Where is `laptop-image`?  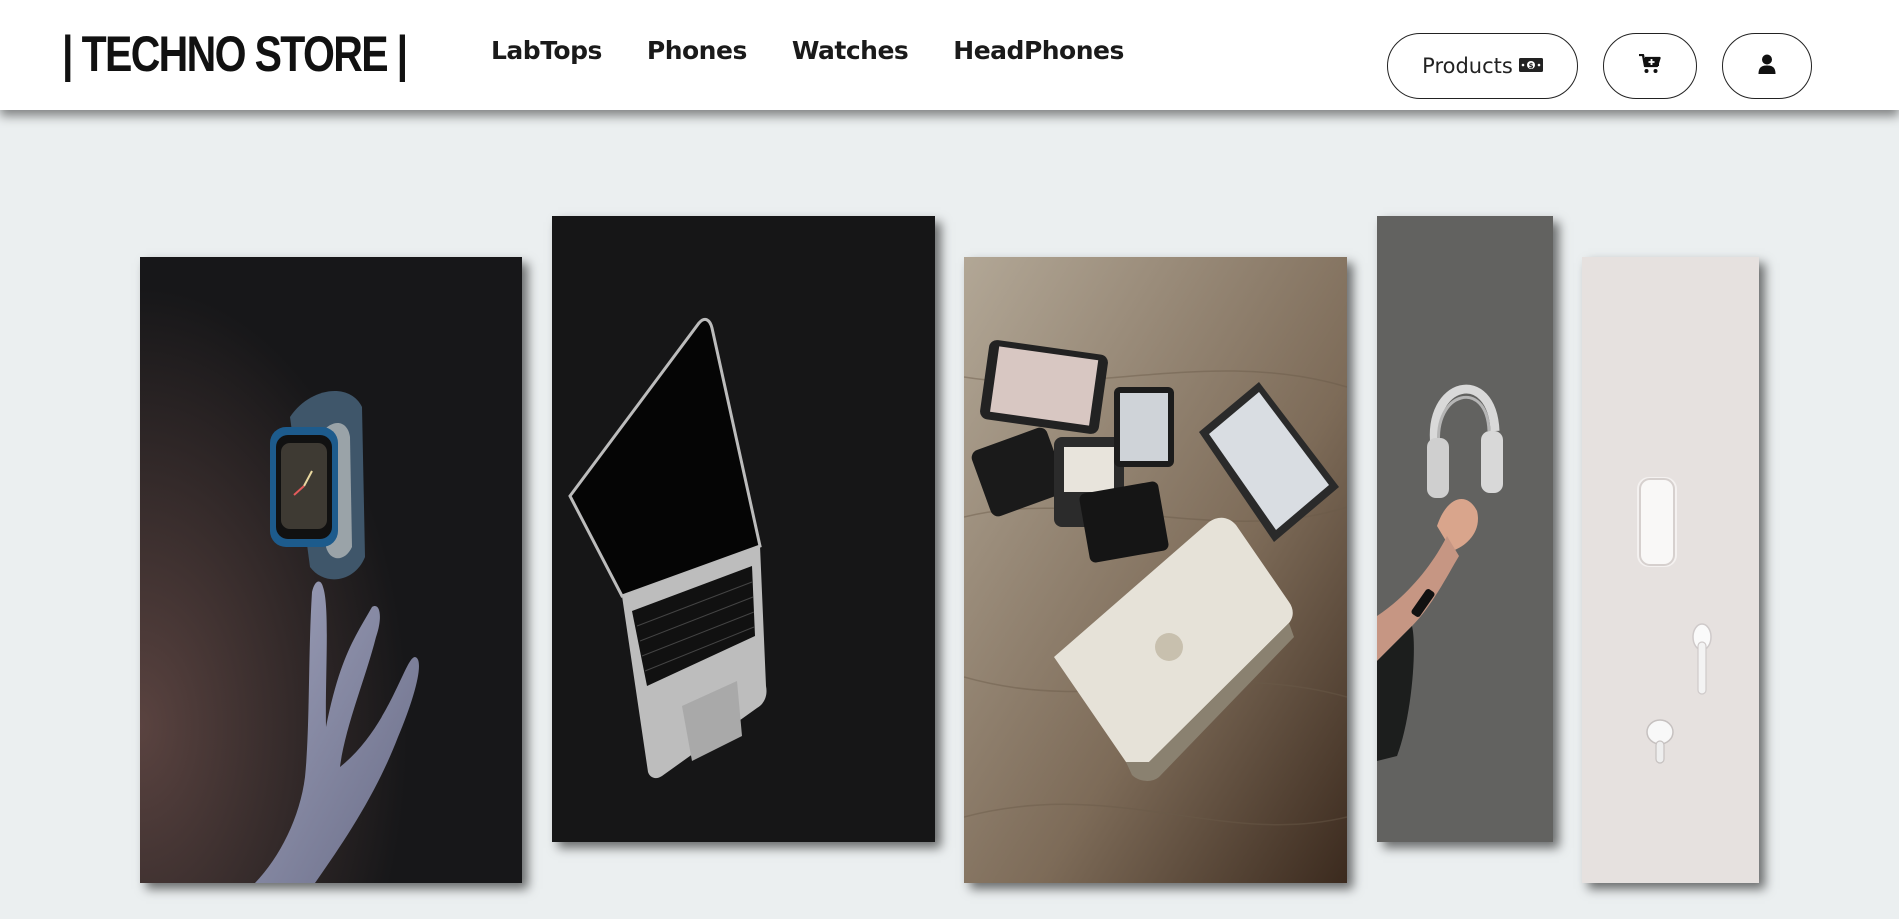 laptop-image is located at coordinates (743, 529).